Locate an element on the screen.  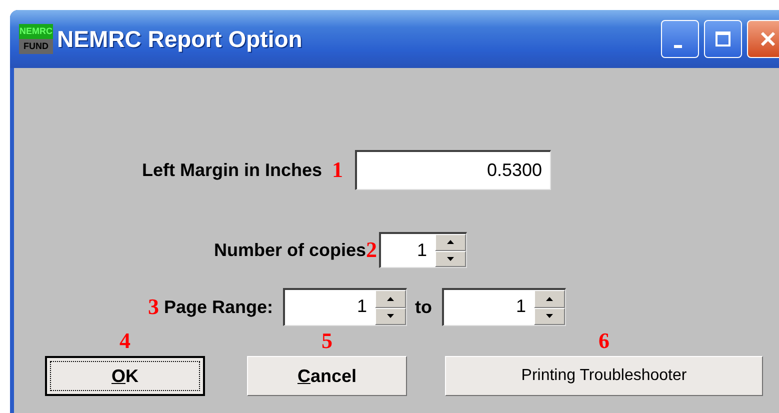
field-label: Page Range: is located at coordinates (219, 307).